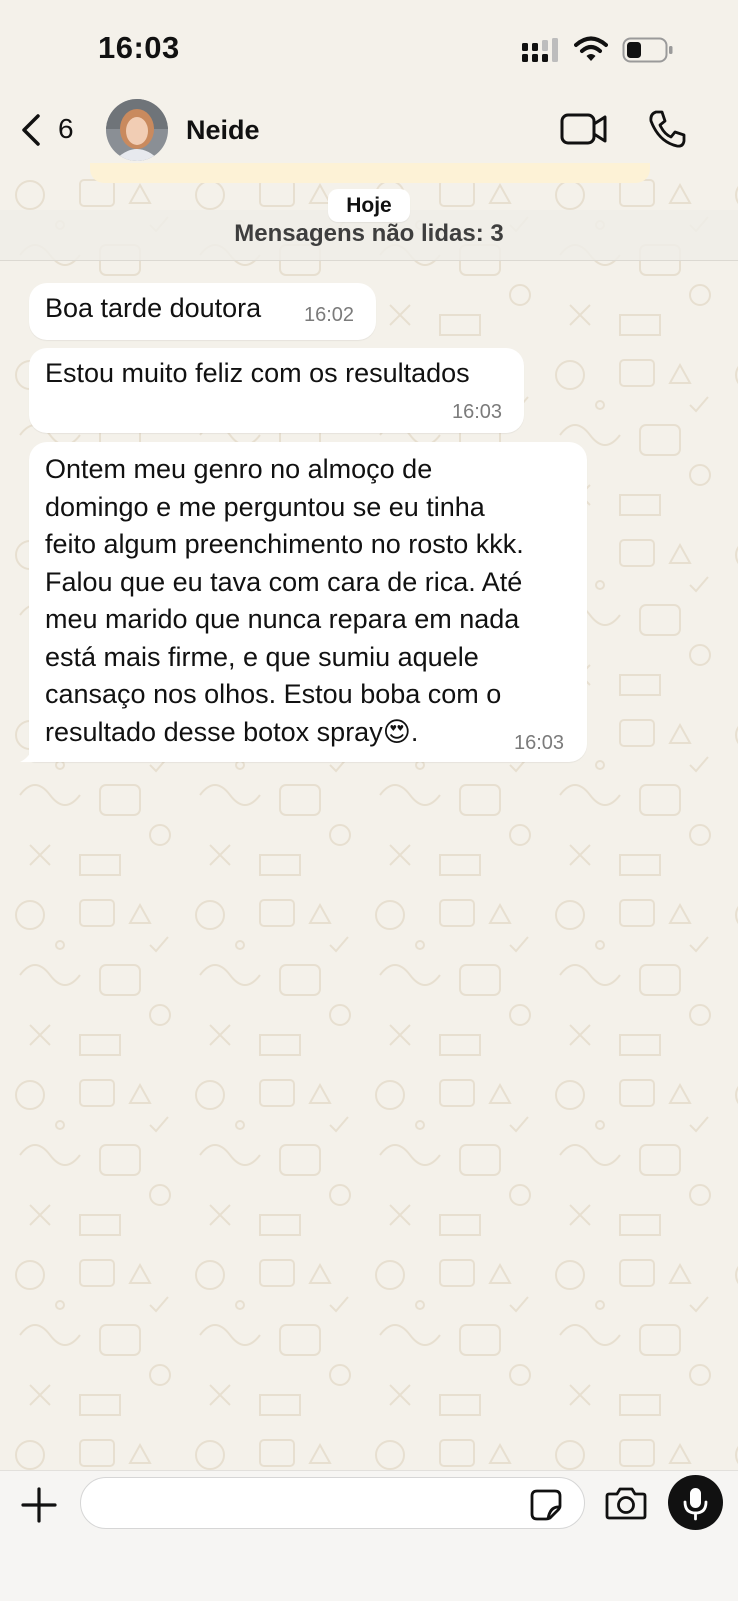 This screenshot has width=738, height=1601. What do you see at coordinates (223, 130) in the screenshot?
I see `contact-name: Neide` at bounding box center [223, 130].